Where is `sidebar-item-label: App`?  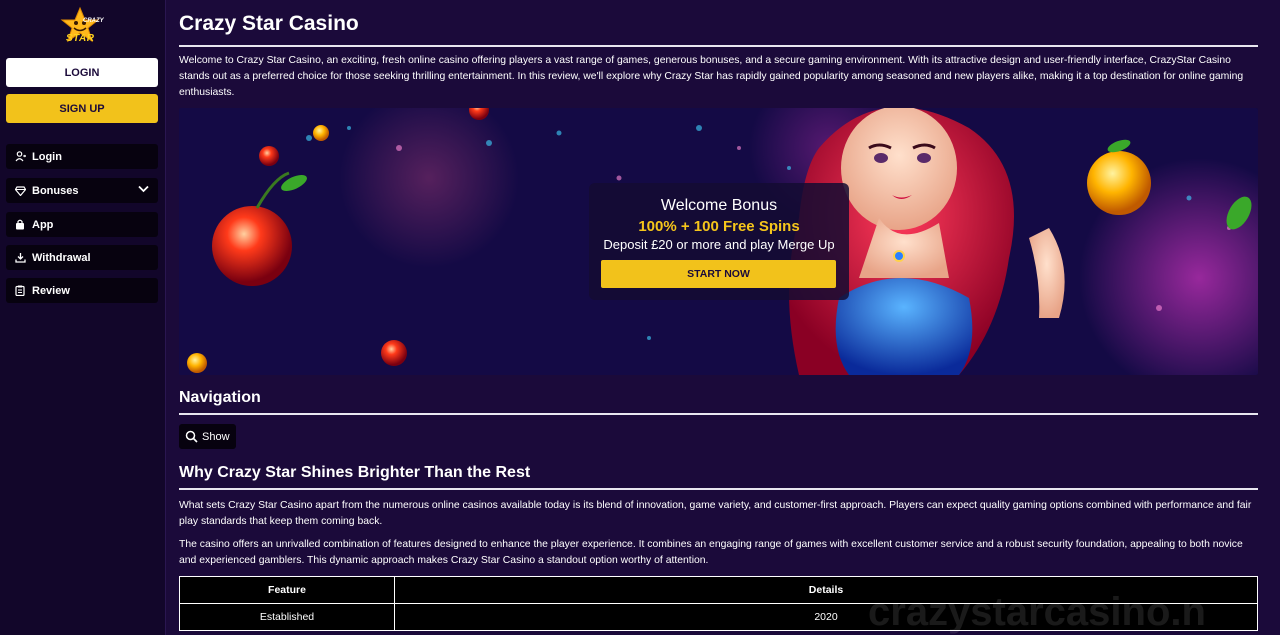
sidebar-item-label: App is located at coordinates (43, 224).